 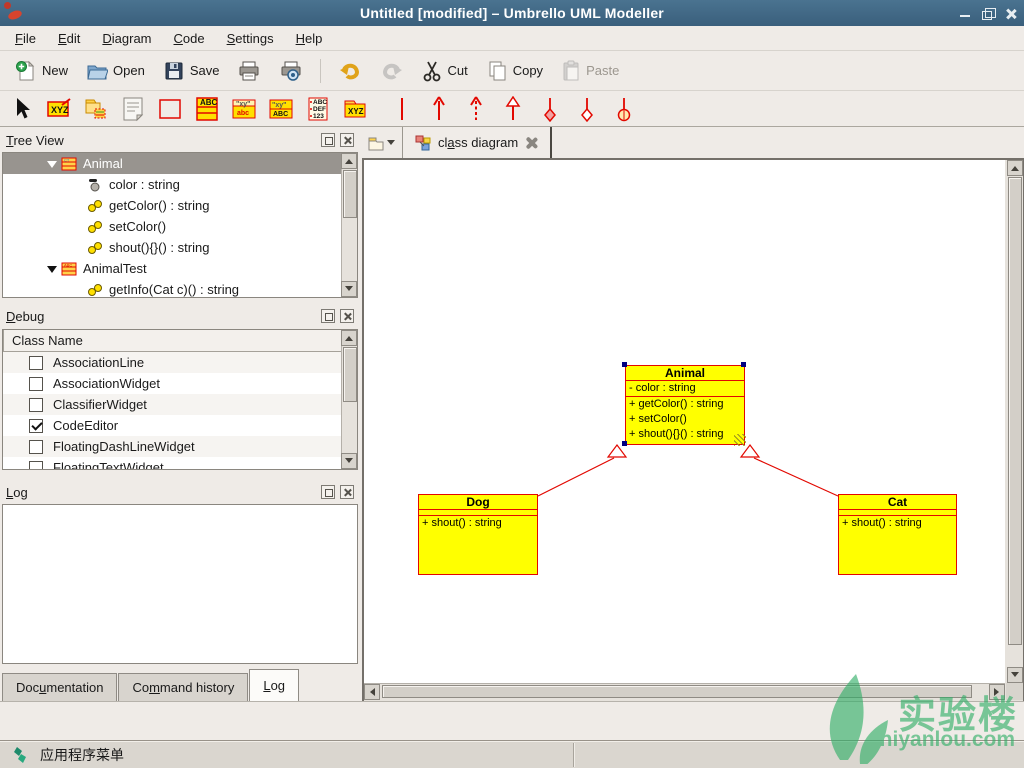 I want to click on close-tab-icon, so click(x=531, y=142).